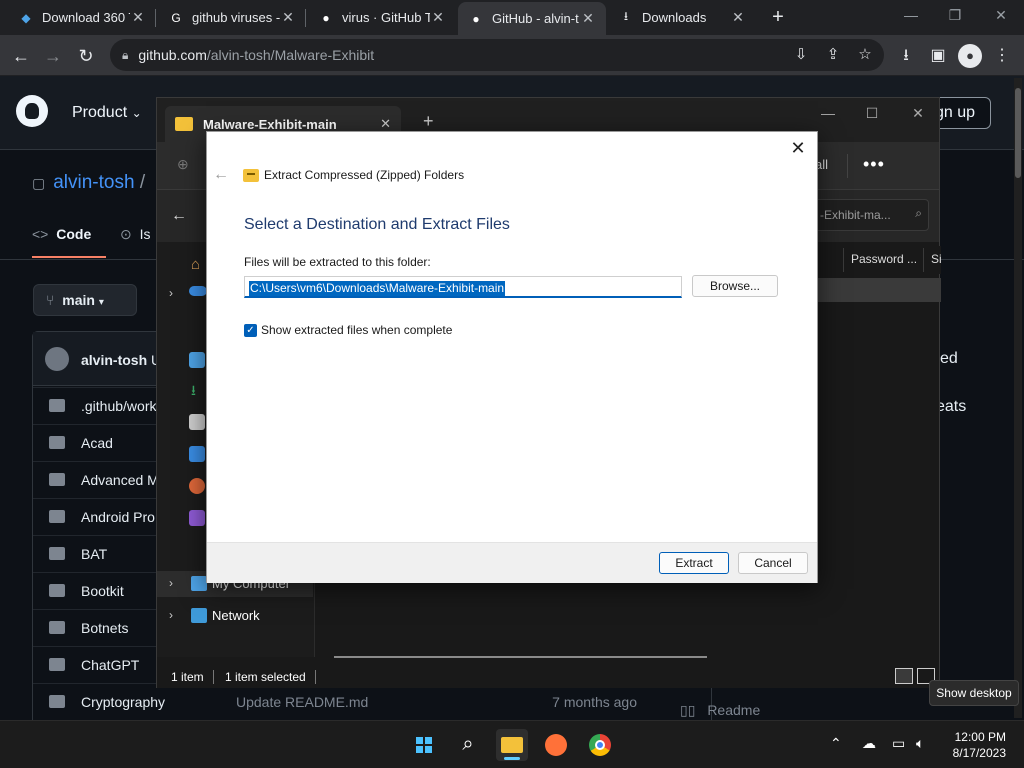 Image resolution: width=1024 pixels, height=768 pixels. I want to click on chevron-up-icon: ⌃, so click(836, 743).